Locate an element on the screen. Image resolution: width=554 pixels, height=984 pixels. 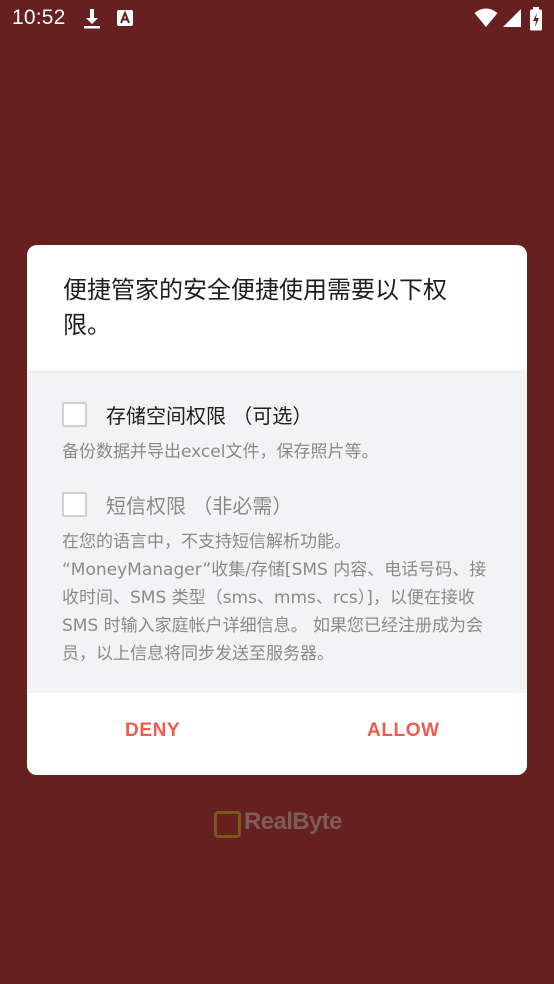
a-icon is located at coordinates (125, 20).